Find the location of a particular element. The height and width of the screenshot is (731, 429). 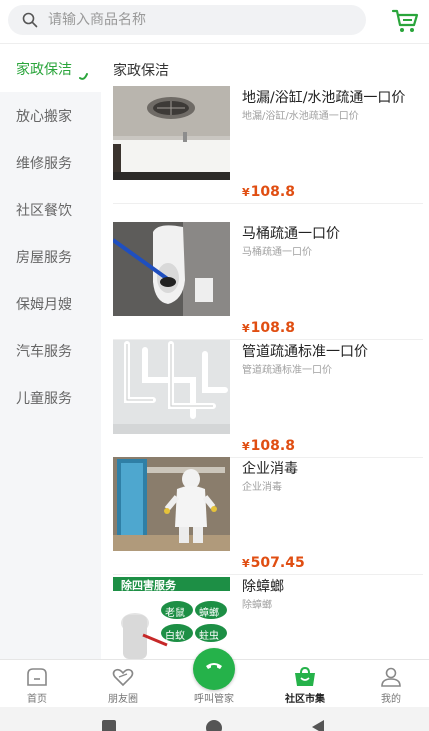

category-title: 家政保洁 is located at coordinates (141, 71).